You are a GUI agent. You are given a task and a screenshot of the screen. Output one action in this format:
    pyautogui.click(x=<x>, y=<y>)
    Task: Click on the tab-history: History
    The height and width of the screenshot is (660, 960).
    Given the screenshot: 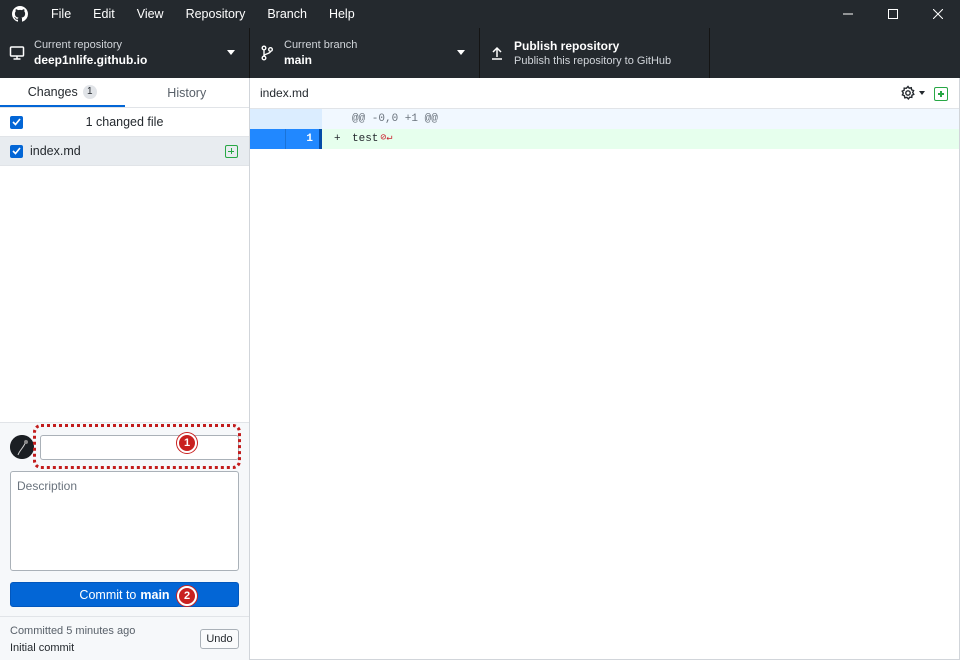 What is the action you would take?
    pyautogui.click(x=187, y=92)
    